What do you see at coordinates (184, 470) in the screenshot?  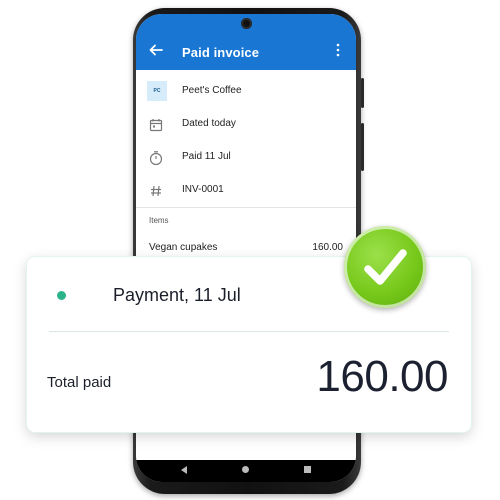 I see `nav-back-icon` at bounding box center [184, 470].